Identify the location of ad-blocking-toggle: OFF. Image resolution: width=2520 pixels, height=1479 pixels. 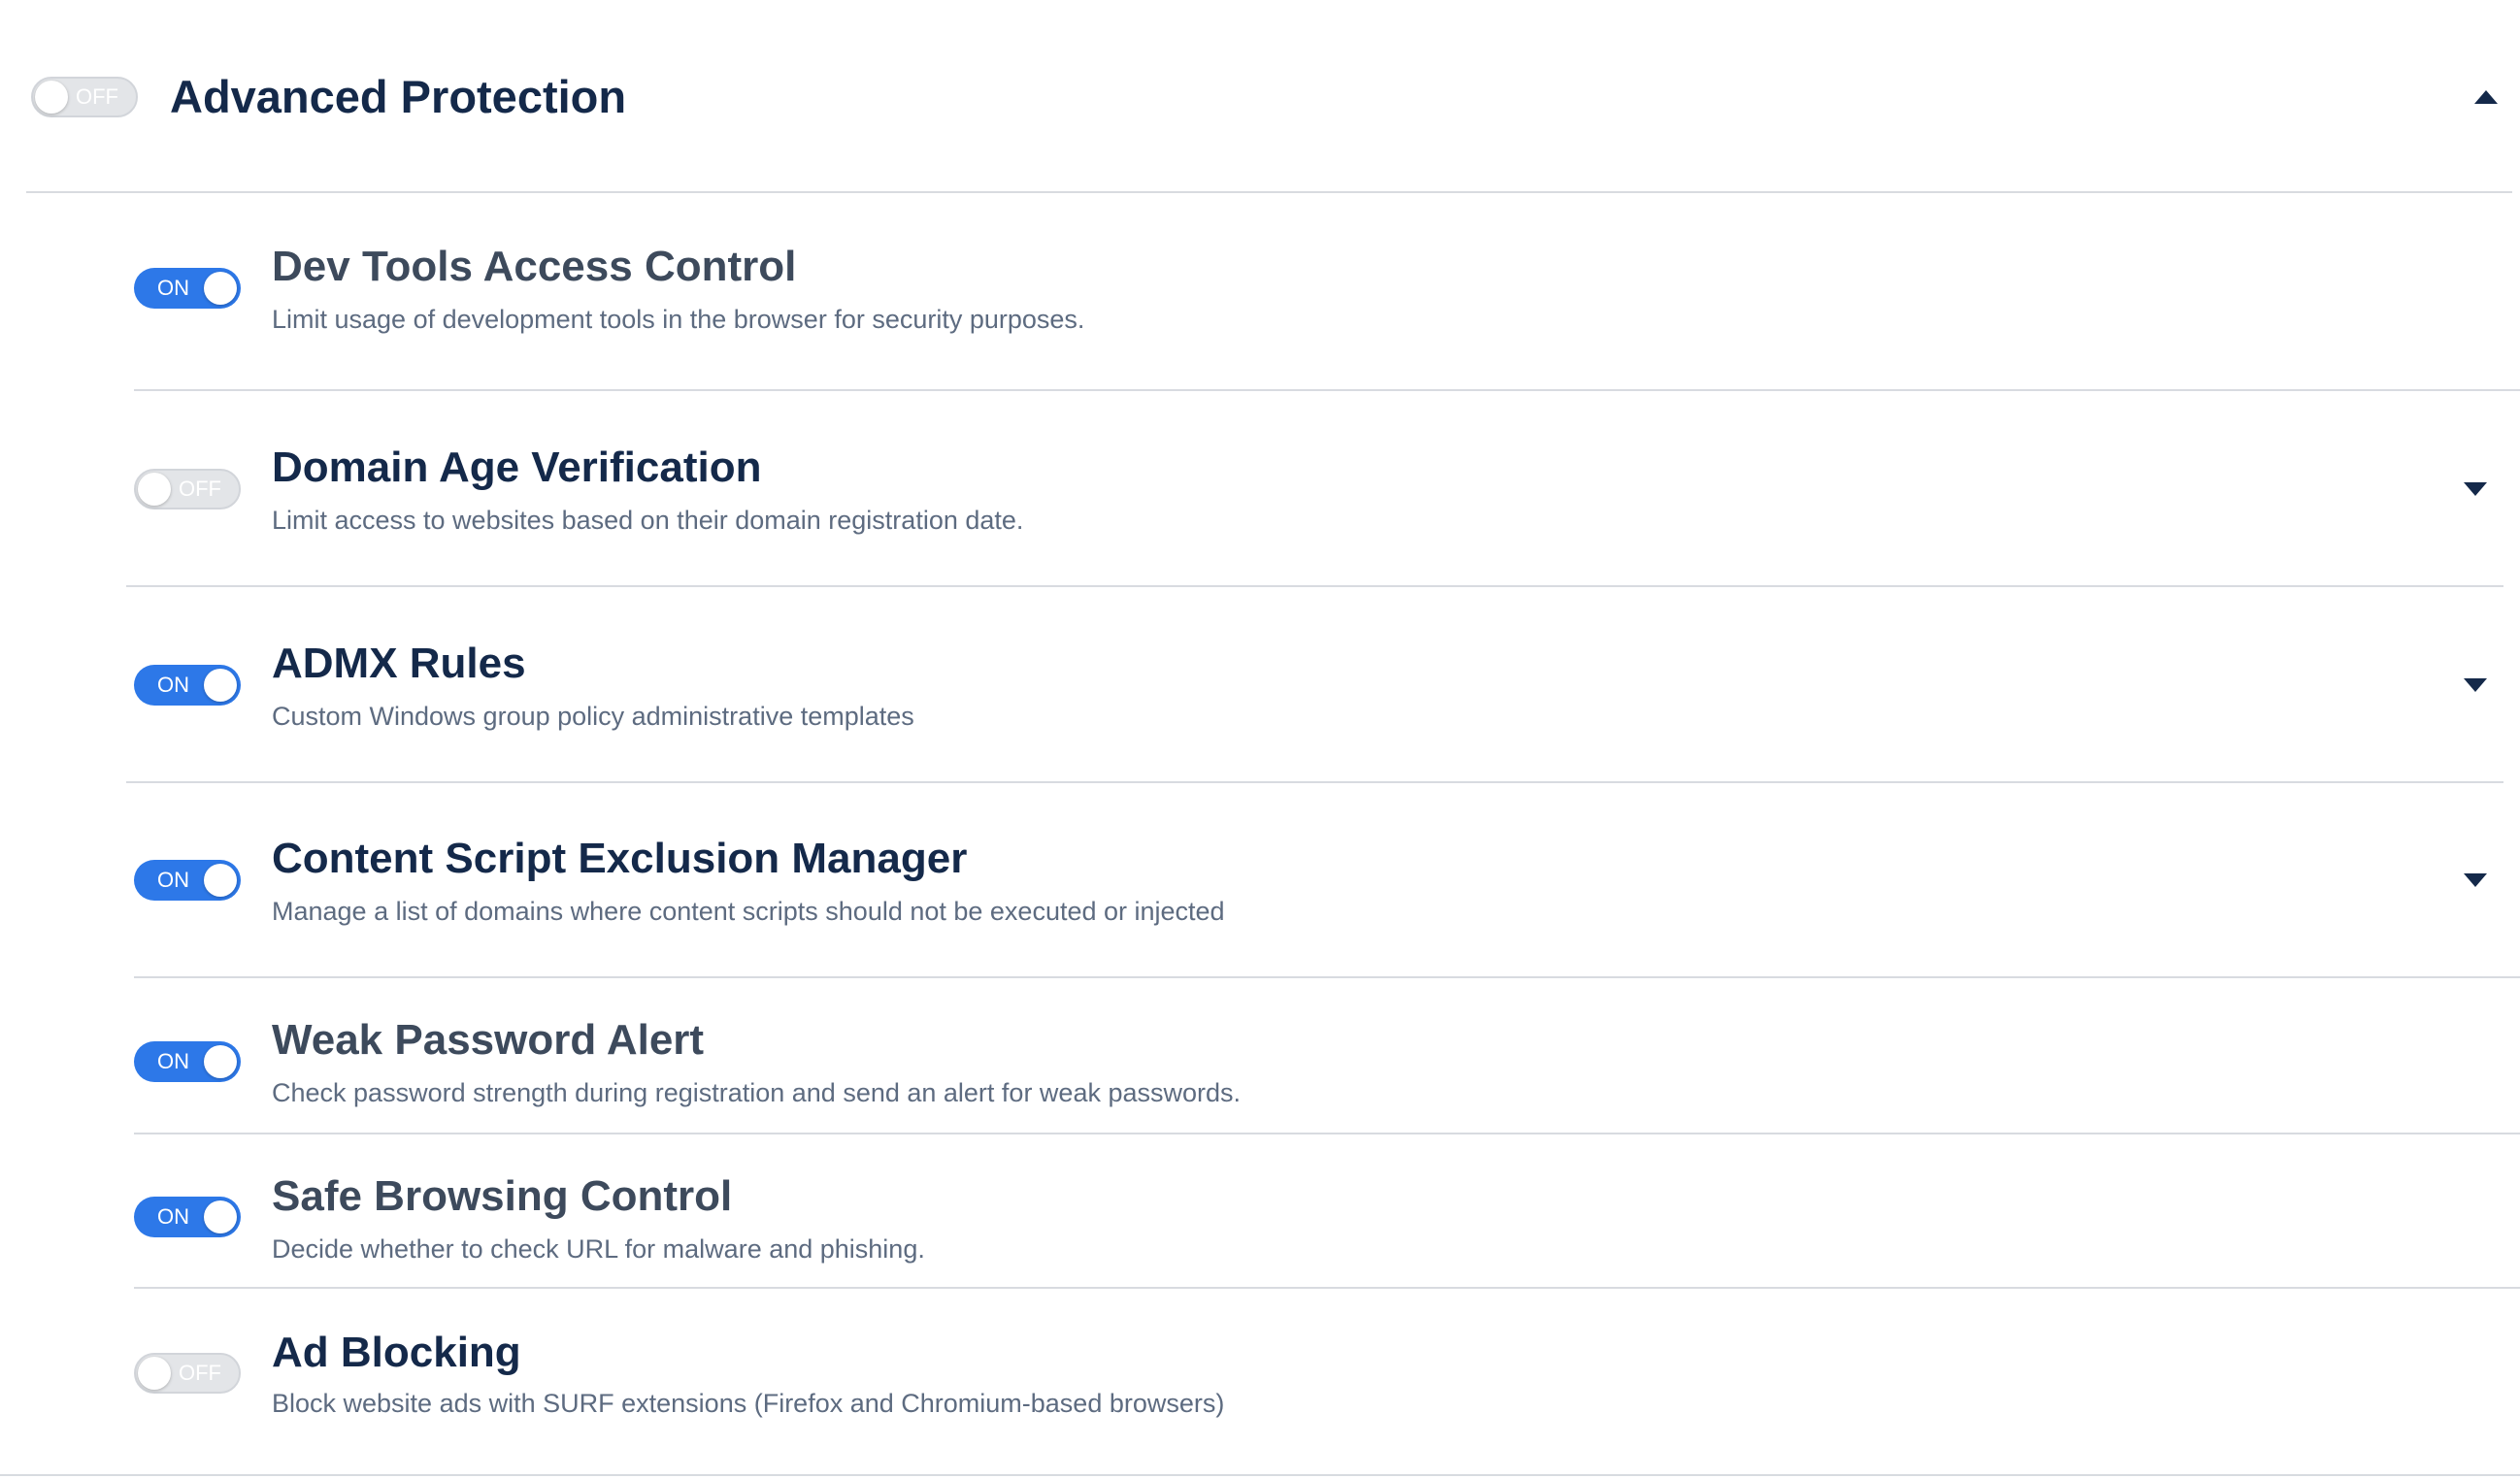
(187, 1373).